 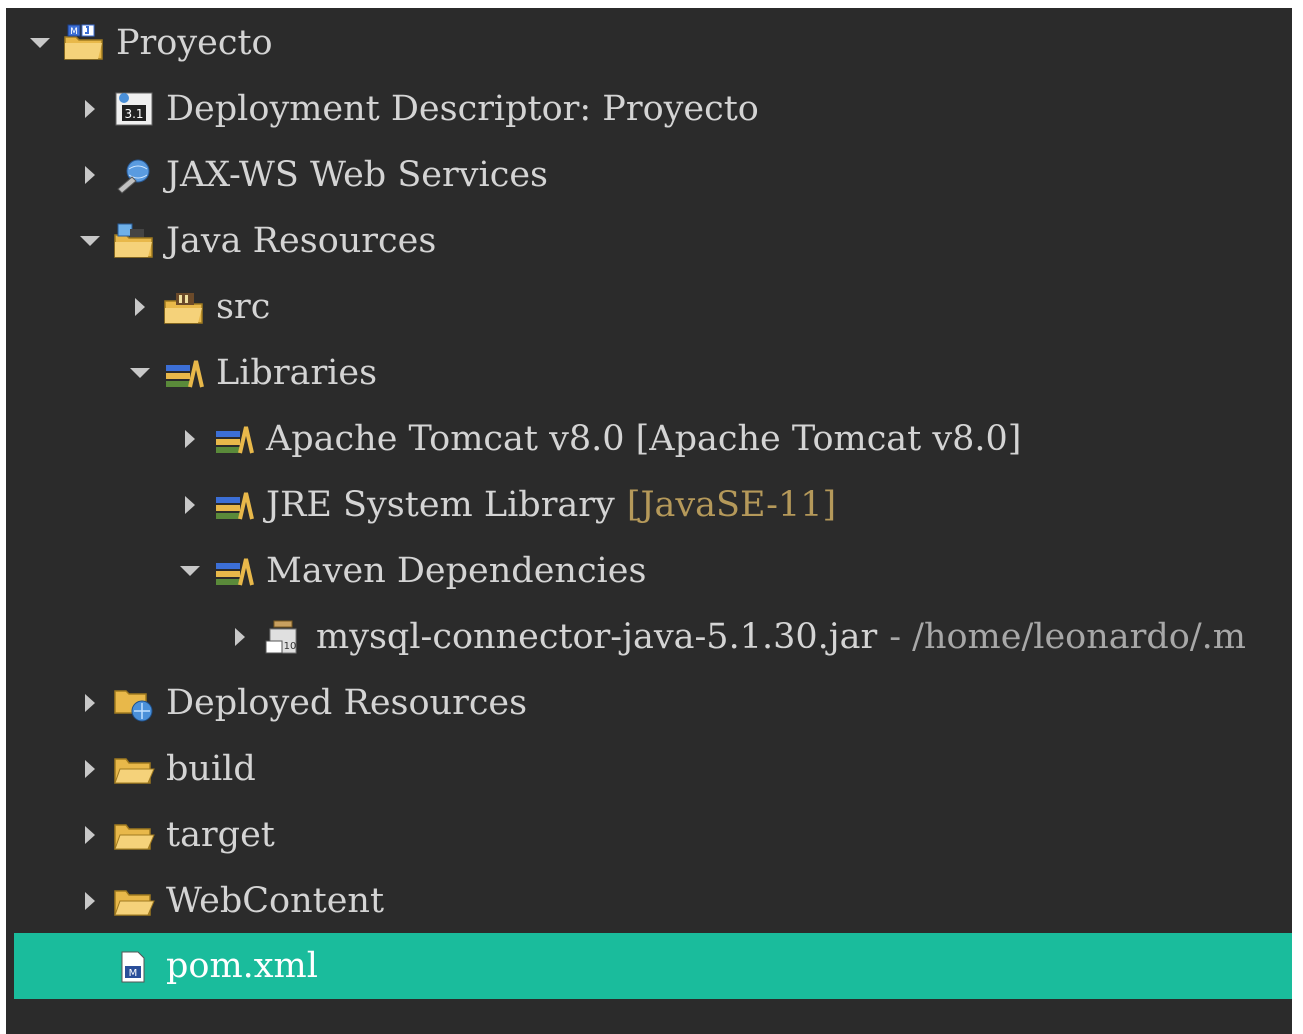 What do you see at coordinates (357, 175) in the screenshot?
I see `tree-item-label: JAX-WS Web Services` at bounding box center [357, 175].